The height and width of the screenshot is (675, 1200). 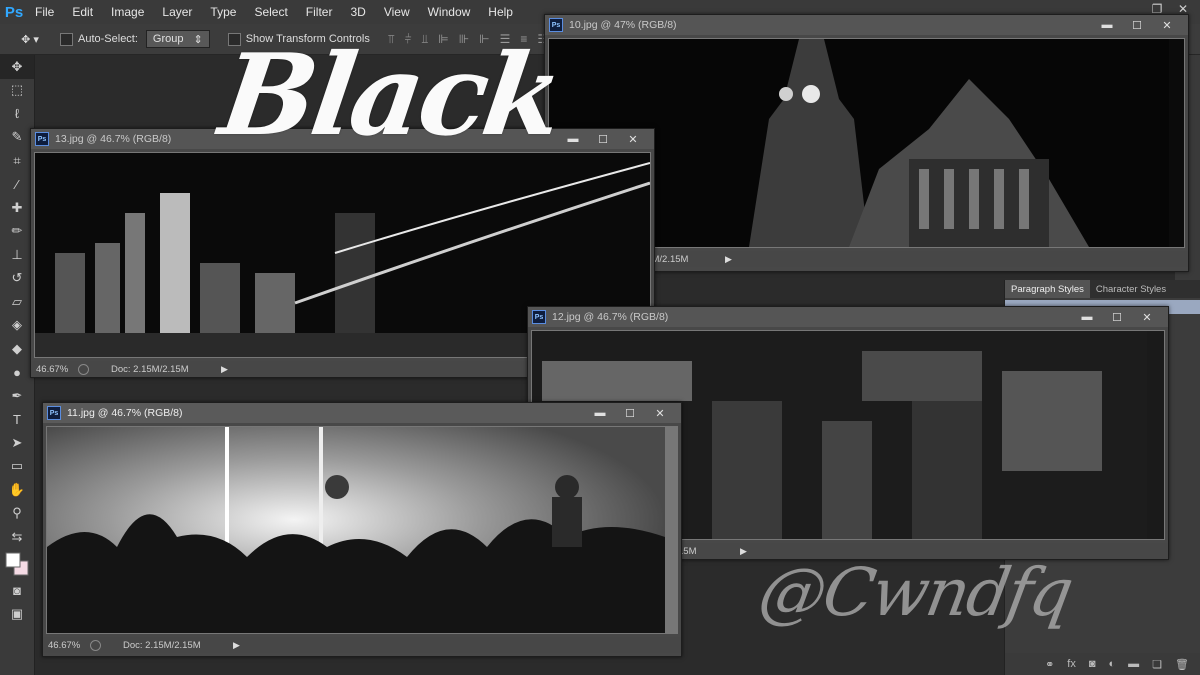 What do you see at coordinates (17, 349) in the screenshot?
I see `blur-tool-icon: ◆` at bounding box center [17, 349].